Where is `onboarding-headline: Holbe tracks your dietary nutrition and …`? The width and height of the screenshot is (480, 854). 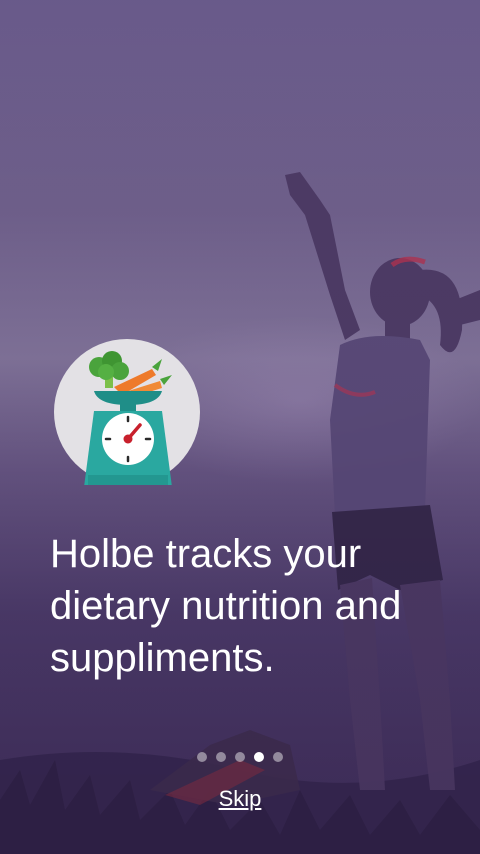 onboarding-headline: Holbe tracks your dietary nutrition and … is located at coordinates (226, 606).